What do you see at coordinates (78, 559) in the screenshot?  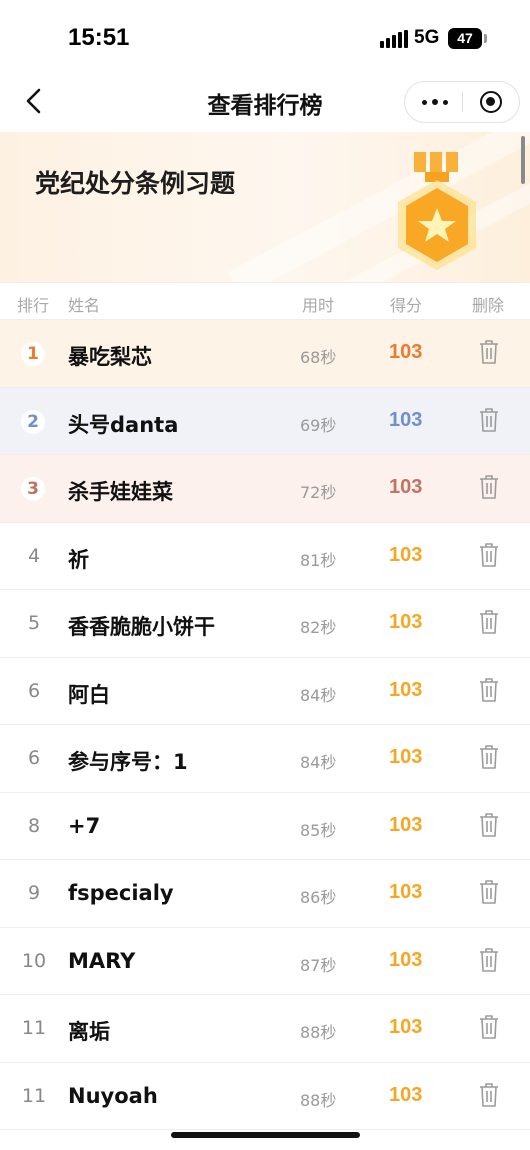 I see `player-name: 祈` at bounding box center [78, 559].